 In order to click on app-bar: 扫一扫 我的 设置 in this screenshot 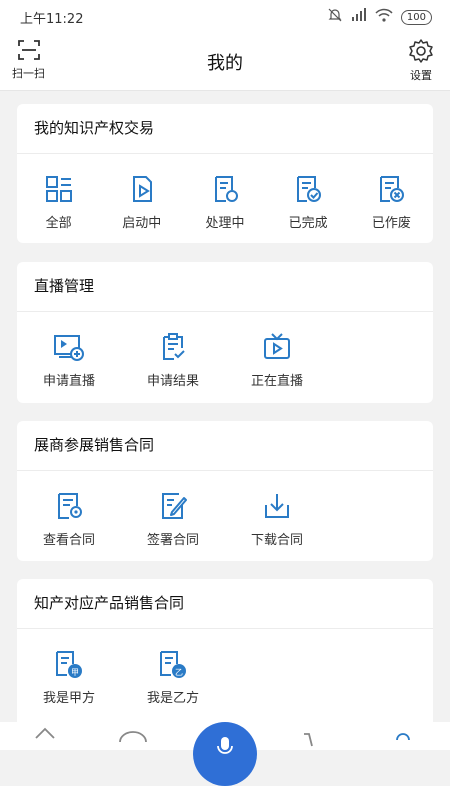, I will do `click(225, 62)`.